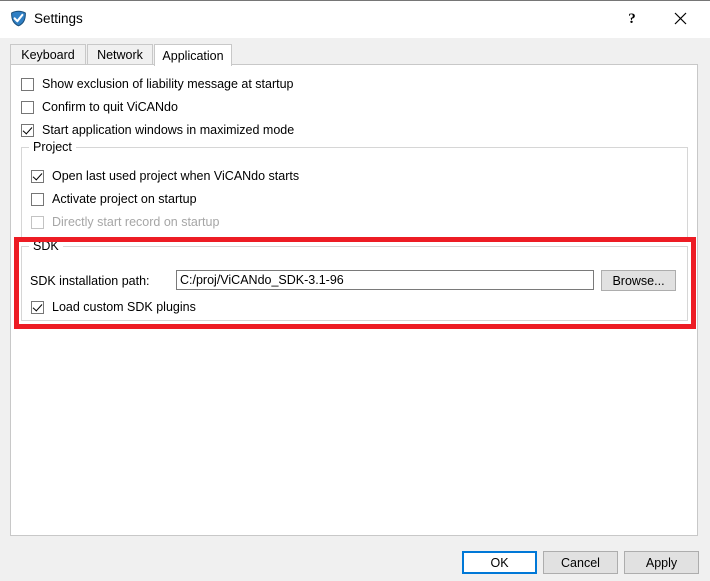 This screenshot has height=581, width=710. I want to click on title-bar: Settings ?, so click(355, 19).